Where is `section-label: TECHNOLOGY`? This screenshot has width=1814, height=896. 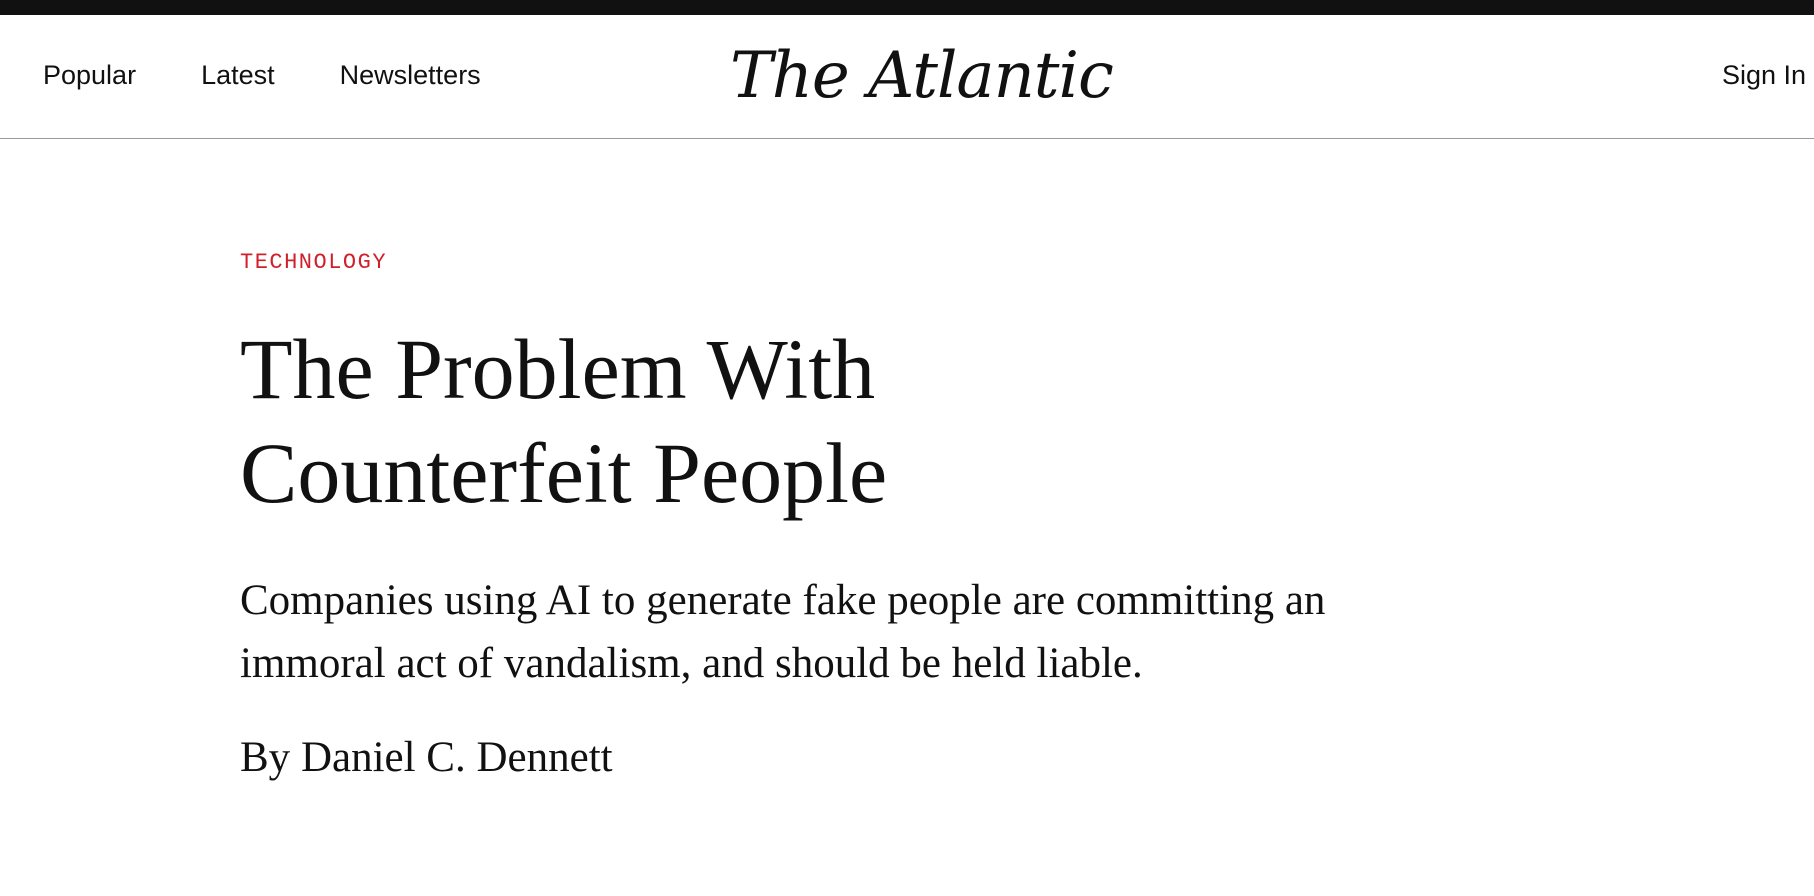 section-label: TECHNOLOGY is located at coordinates (890, 262).